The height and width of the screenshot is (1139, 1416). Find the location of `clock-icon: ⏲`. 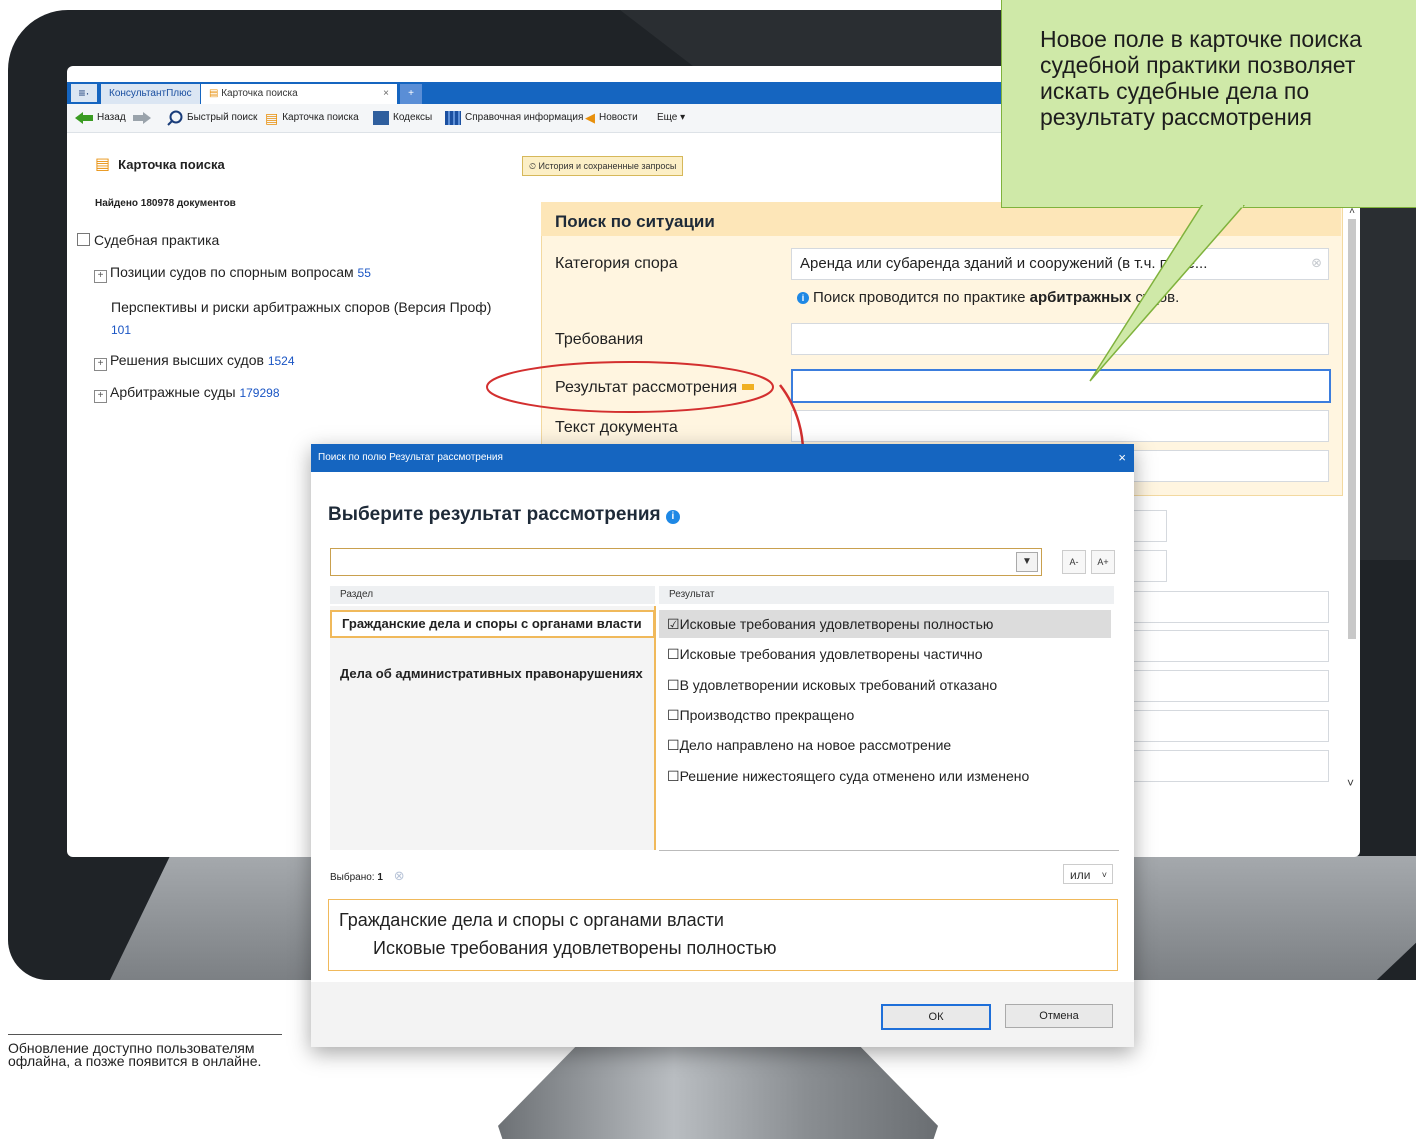

clock-icon: ⏲ is located at coordinates (533, 166).